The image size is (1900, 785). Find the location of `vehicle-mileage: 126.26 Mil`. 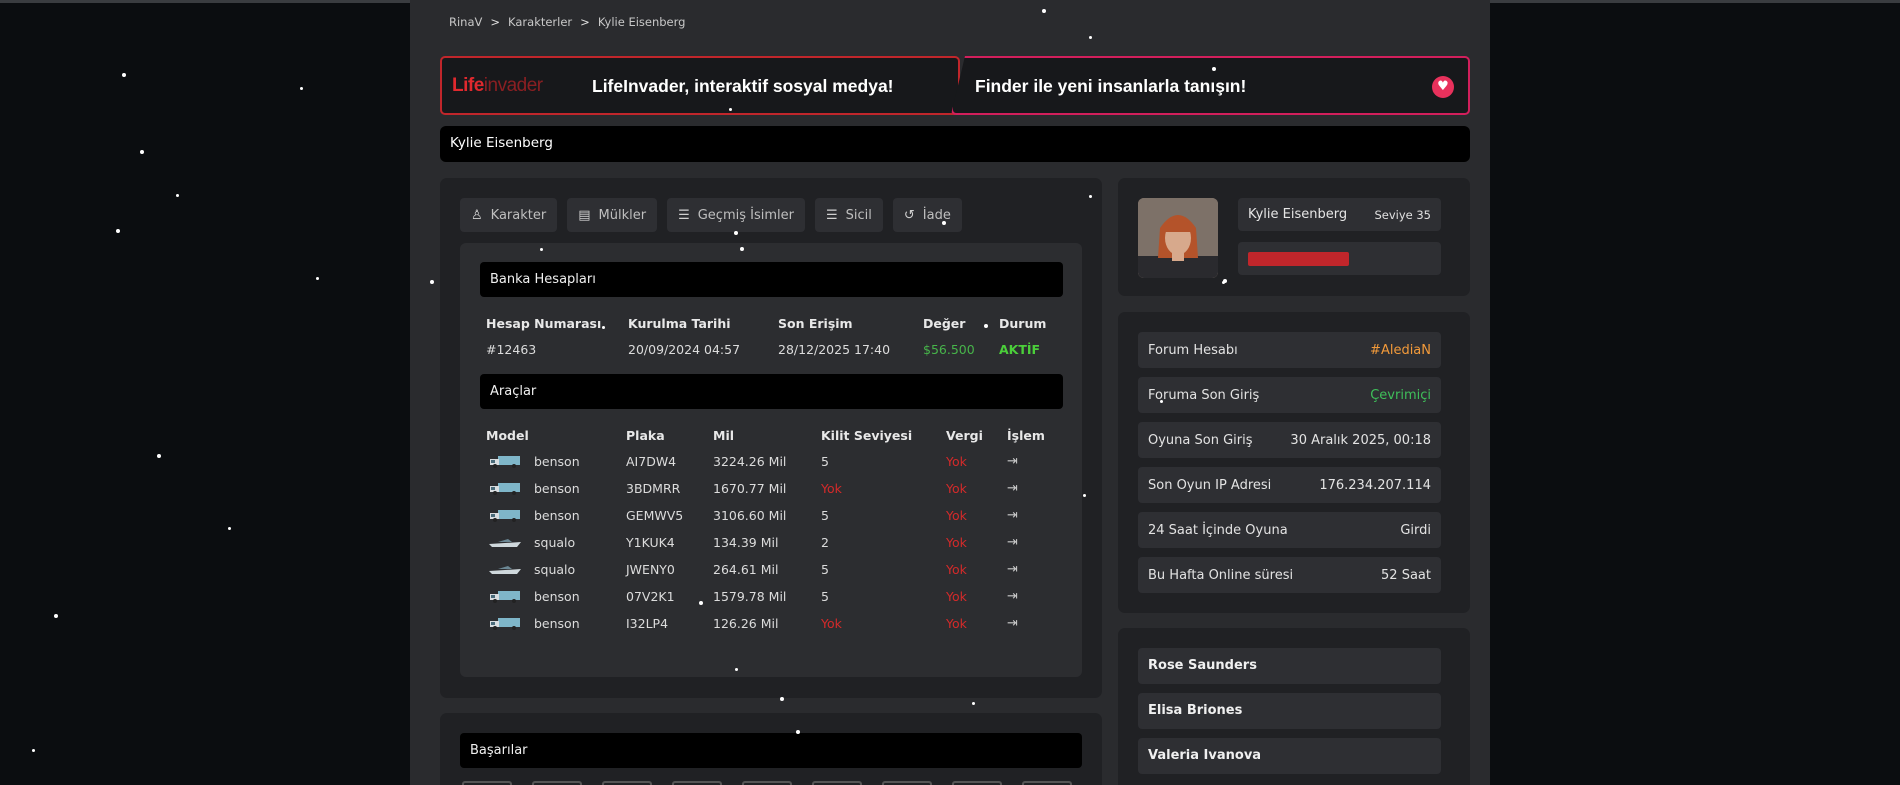

vehicle-mileage: 126.26 Mil is located at coordinates (746, 623).